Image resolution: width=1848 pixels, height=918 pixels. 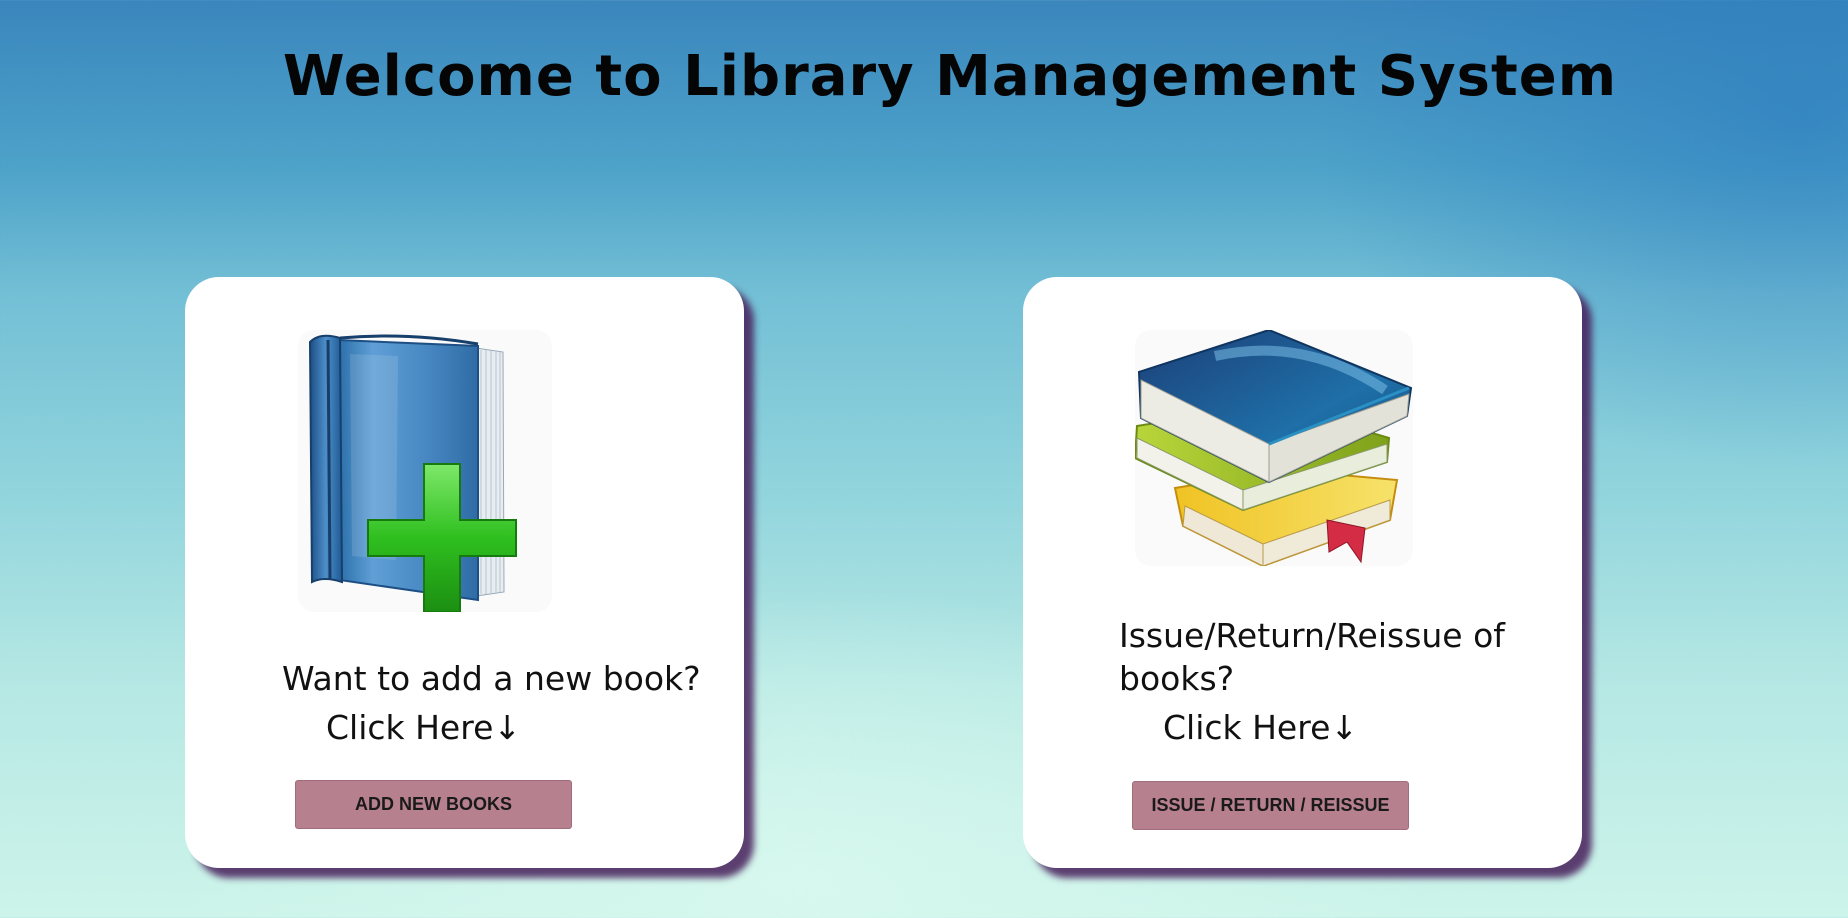 What do you see at coordinates (491, 678) in the screenshot?
I see `add-book-description: Want to add a new book?` at bounding box center [491, 678].